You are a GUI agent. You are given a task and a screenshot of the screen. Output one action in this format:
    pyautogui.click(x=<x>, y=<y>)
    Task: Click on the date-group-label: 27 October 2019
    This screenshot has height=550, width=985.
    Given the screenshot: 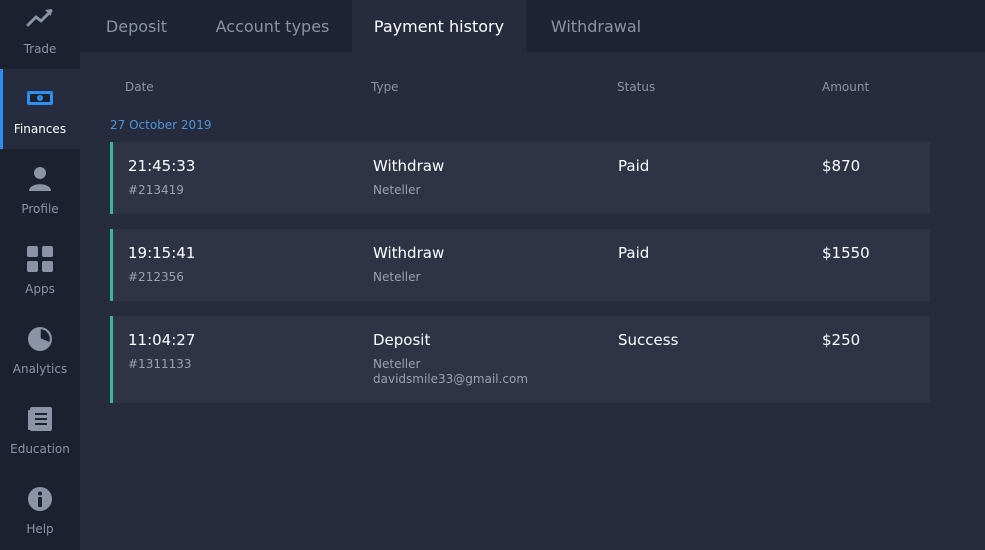 What is the action you would take?
    pyautogui.click(x=161, y=125)
    